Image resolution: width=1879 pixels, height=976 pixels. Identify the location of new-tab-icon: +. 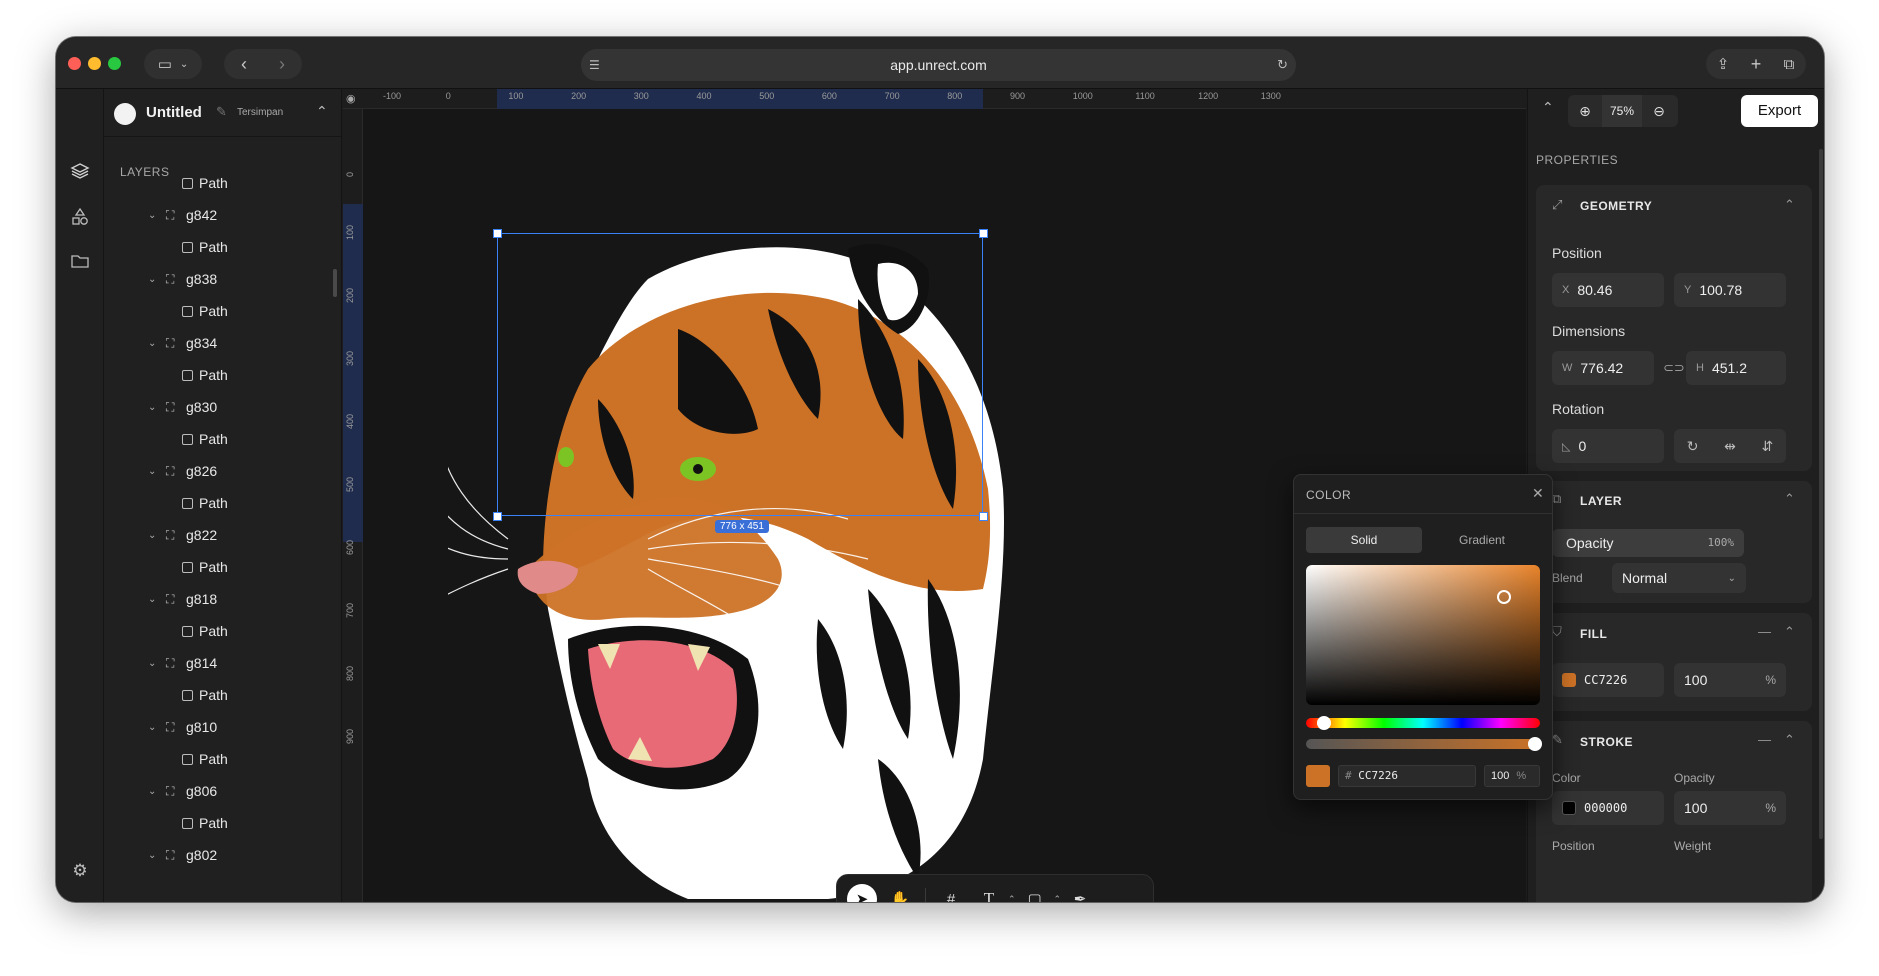
(1756, 64).